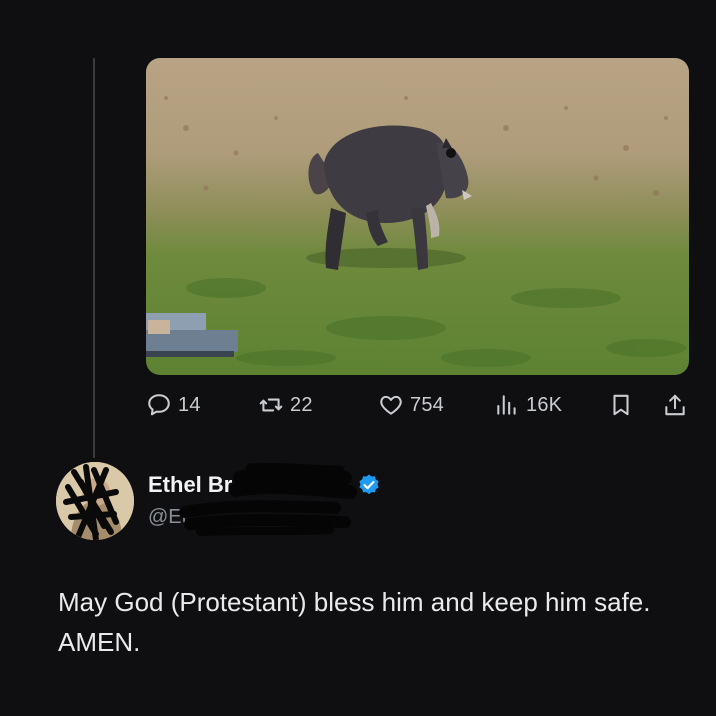 The image size is (716, 716). I want to click on views-button: 16K, so click(528, 405).